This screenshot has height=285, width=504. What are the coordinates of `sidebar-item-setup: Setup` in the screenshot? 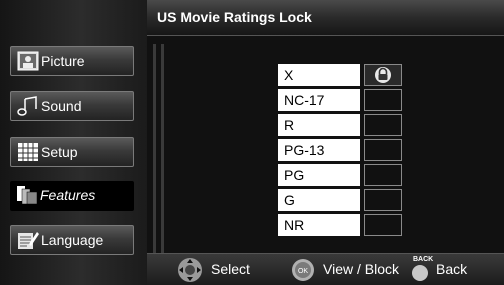 It's located at (72, 152).